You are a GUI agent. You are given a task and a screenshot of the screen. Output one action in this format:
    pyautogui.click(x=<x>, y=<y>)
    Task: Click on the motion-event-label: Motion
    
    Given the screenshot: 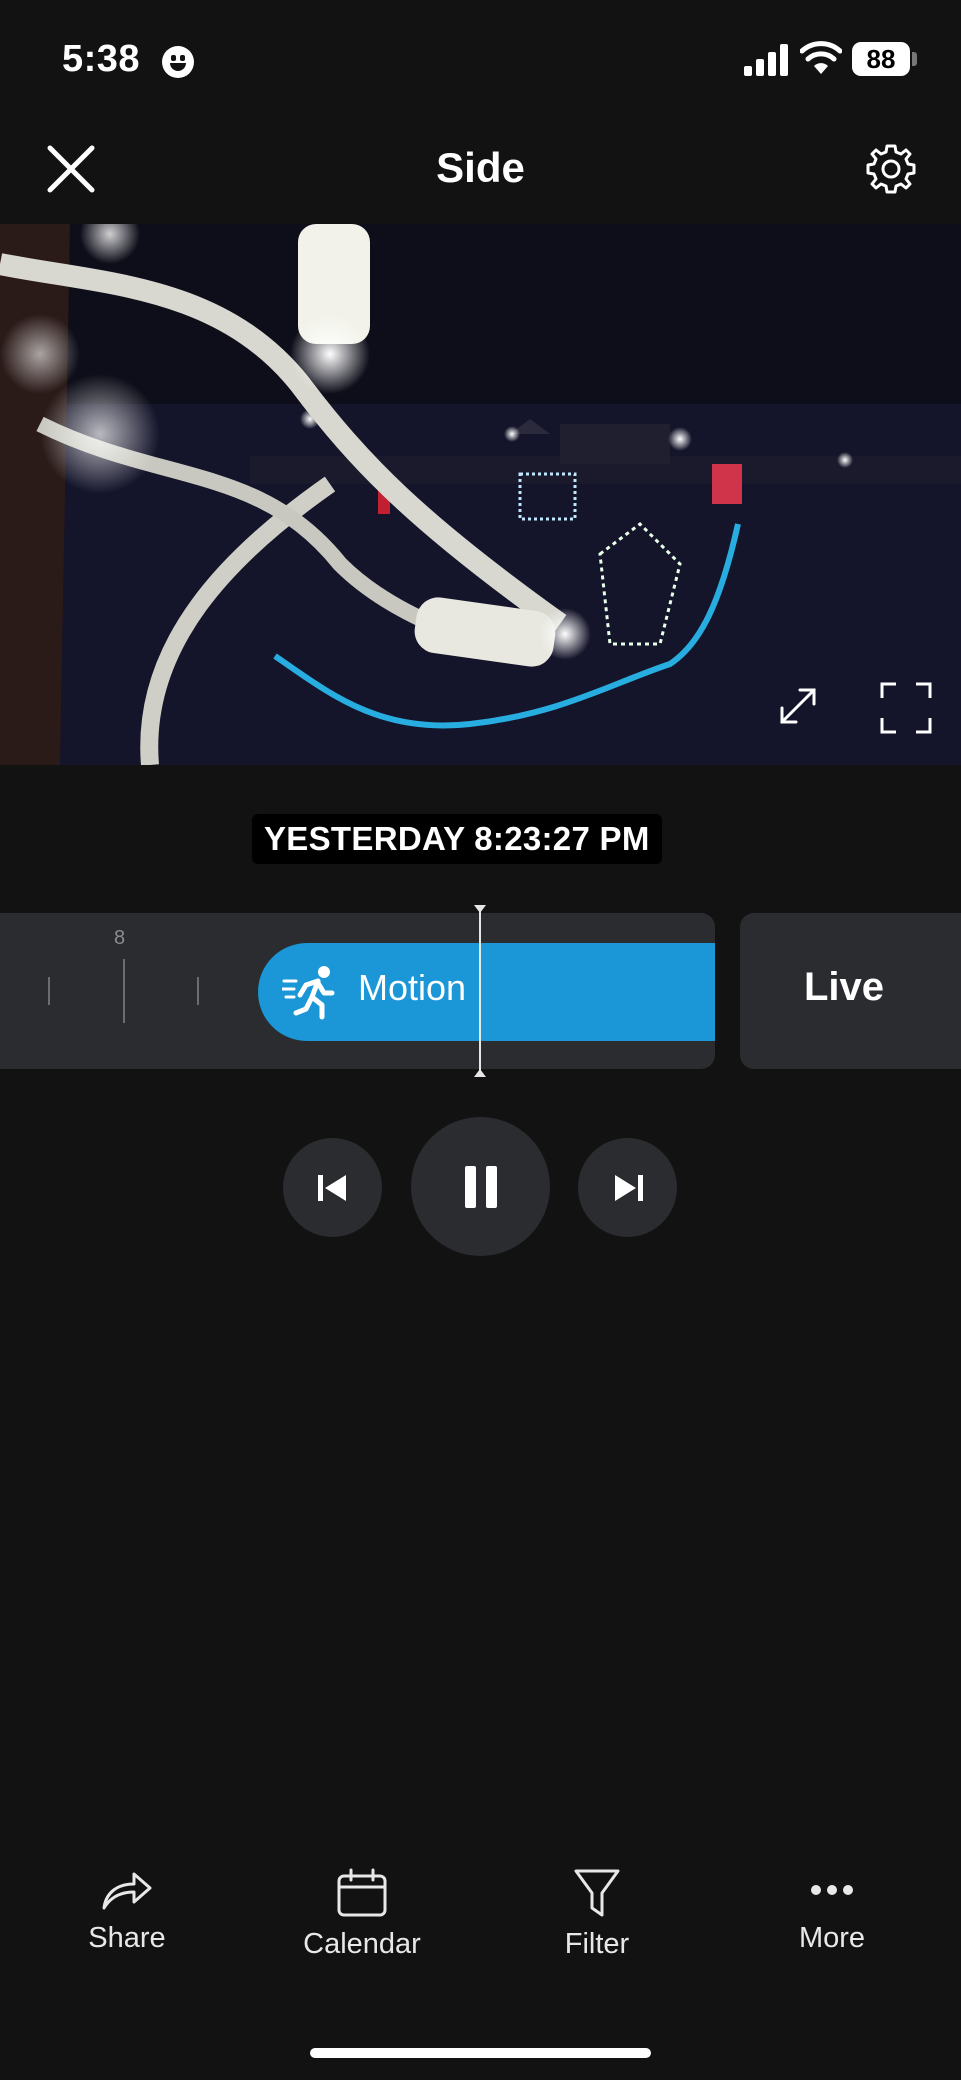 What is the action you would take?
    pyautogui.click(x=412, y=987)
    